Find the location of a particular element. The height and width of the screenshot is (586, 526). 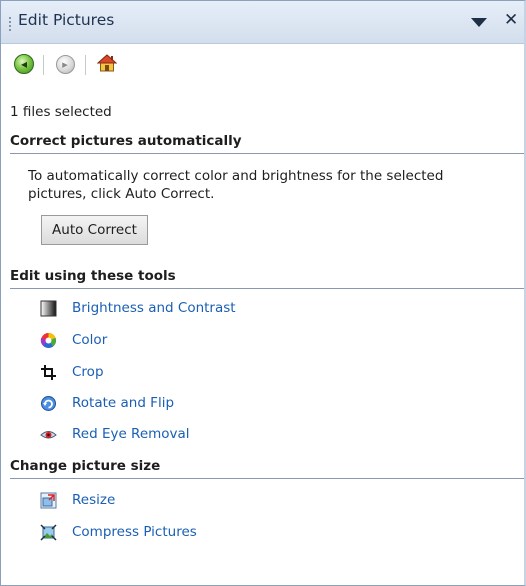

triangle-down-icon is located at coordinates (479, 22).